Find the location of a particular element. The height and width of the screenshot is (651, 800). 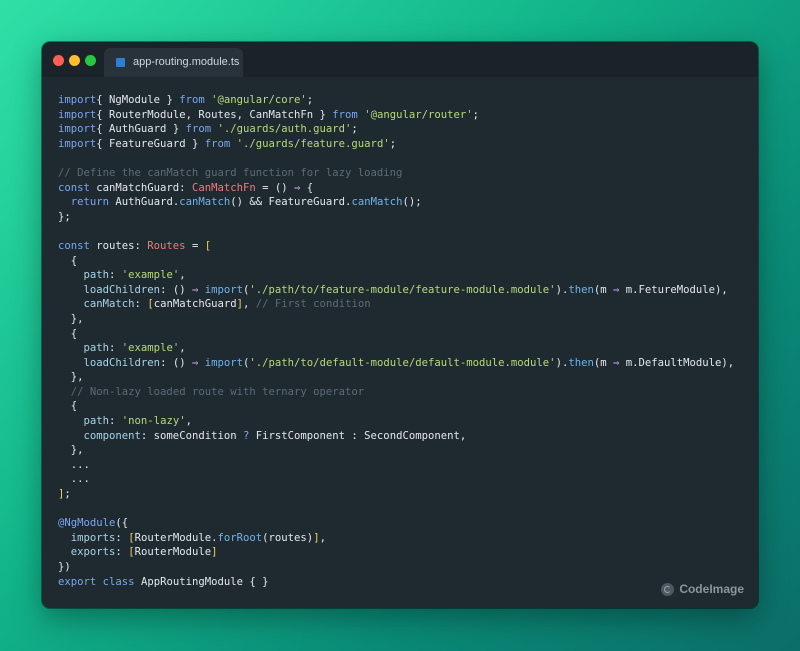

code-line: exports: [RouterModule] is located at coordinates (403, 552).